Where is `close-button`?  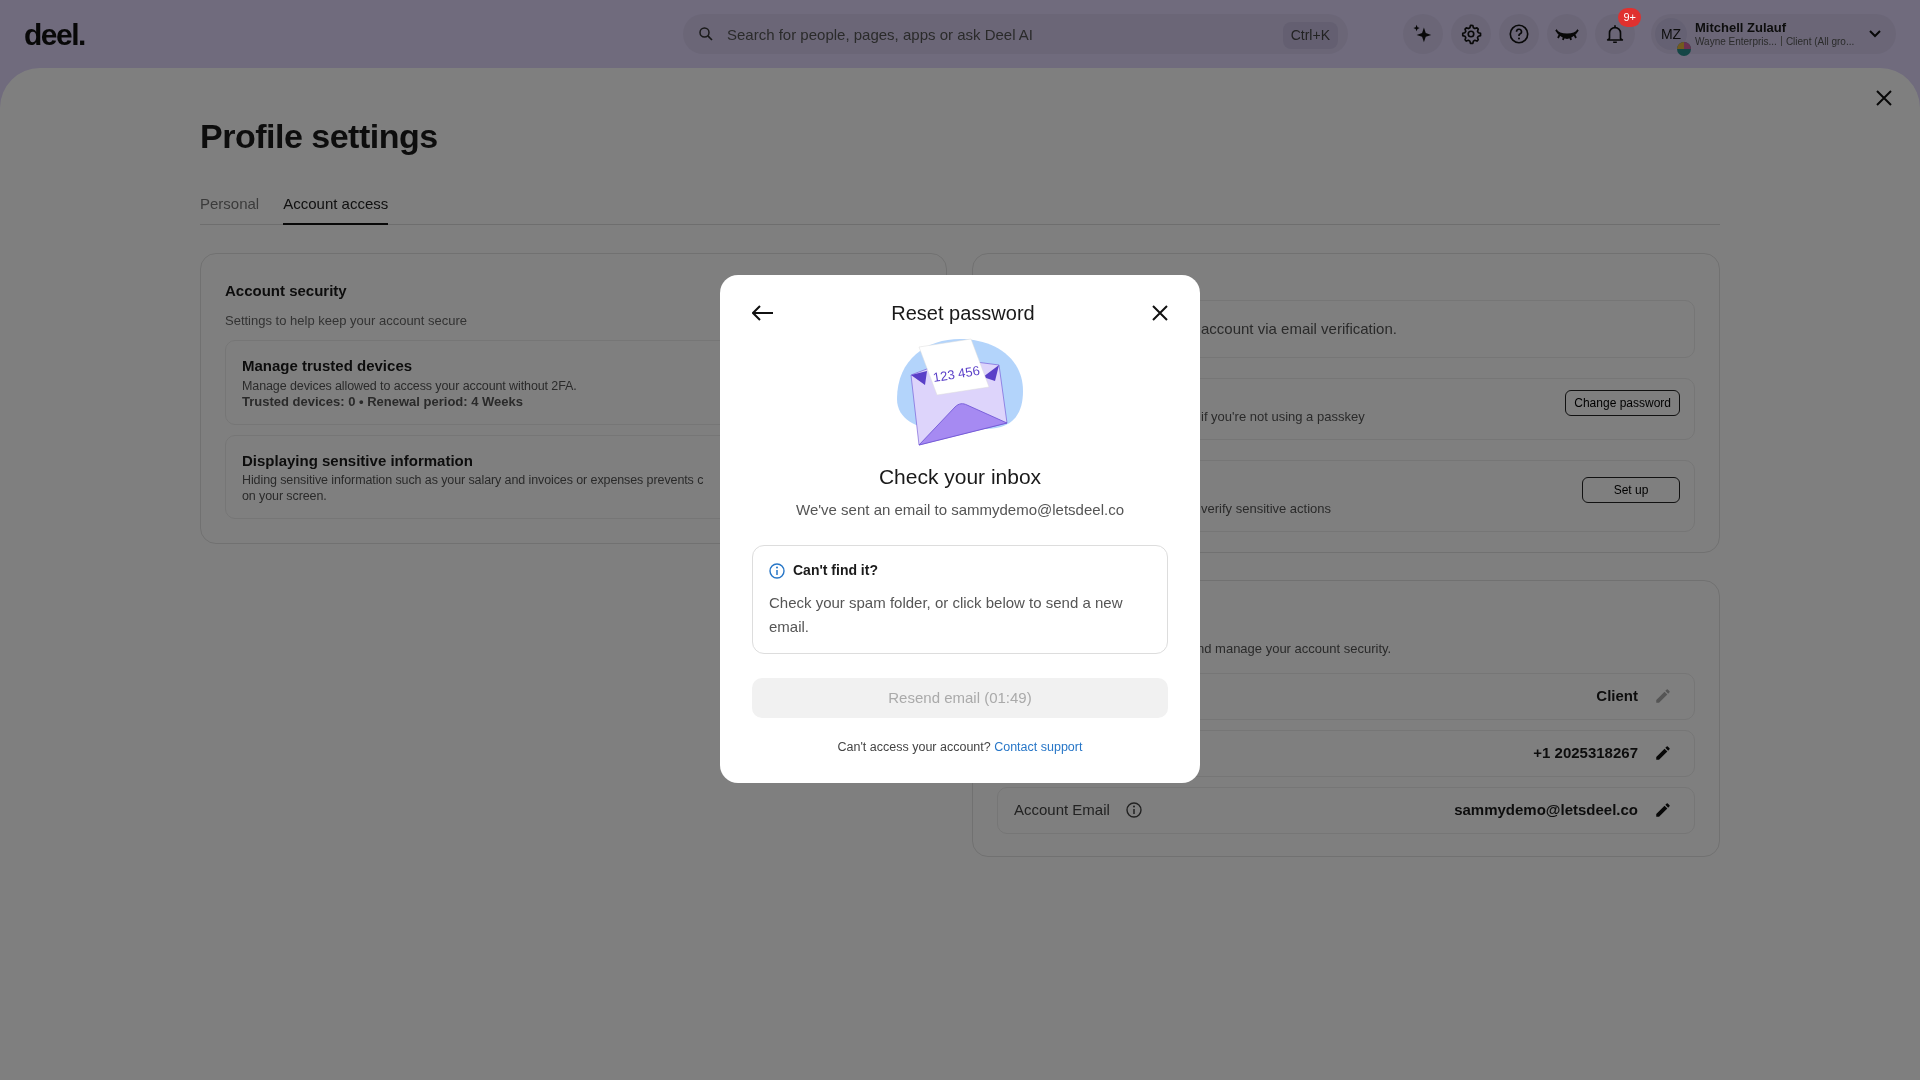 close-button is located at coordinates (1160, 313).